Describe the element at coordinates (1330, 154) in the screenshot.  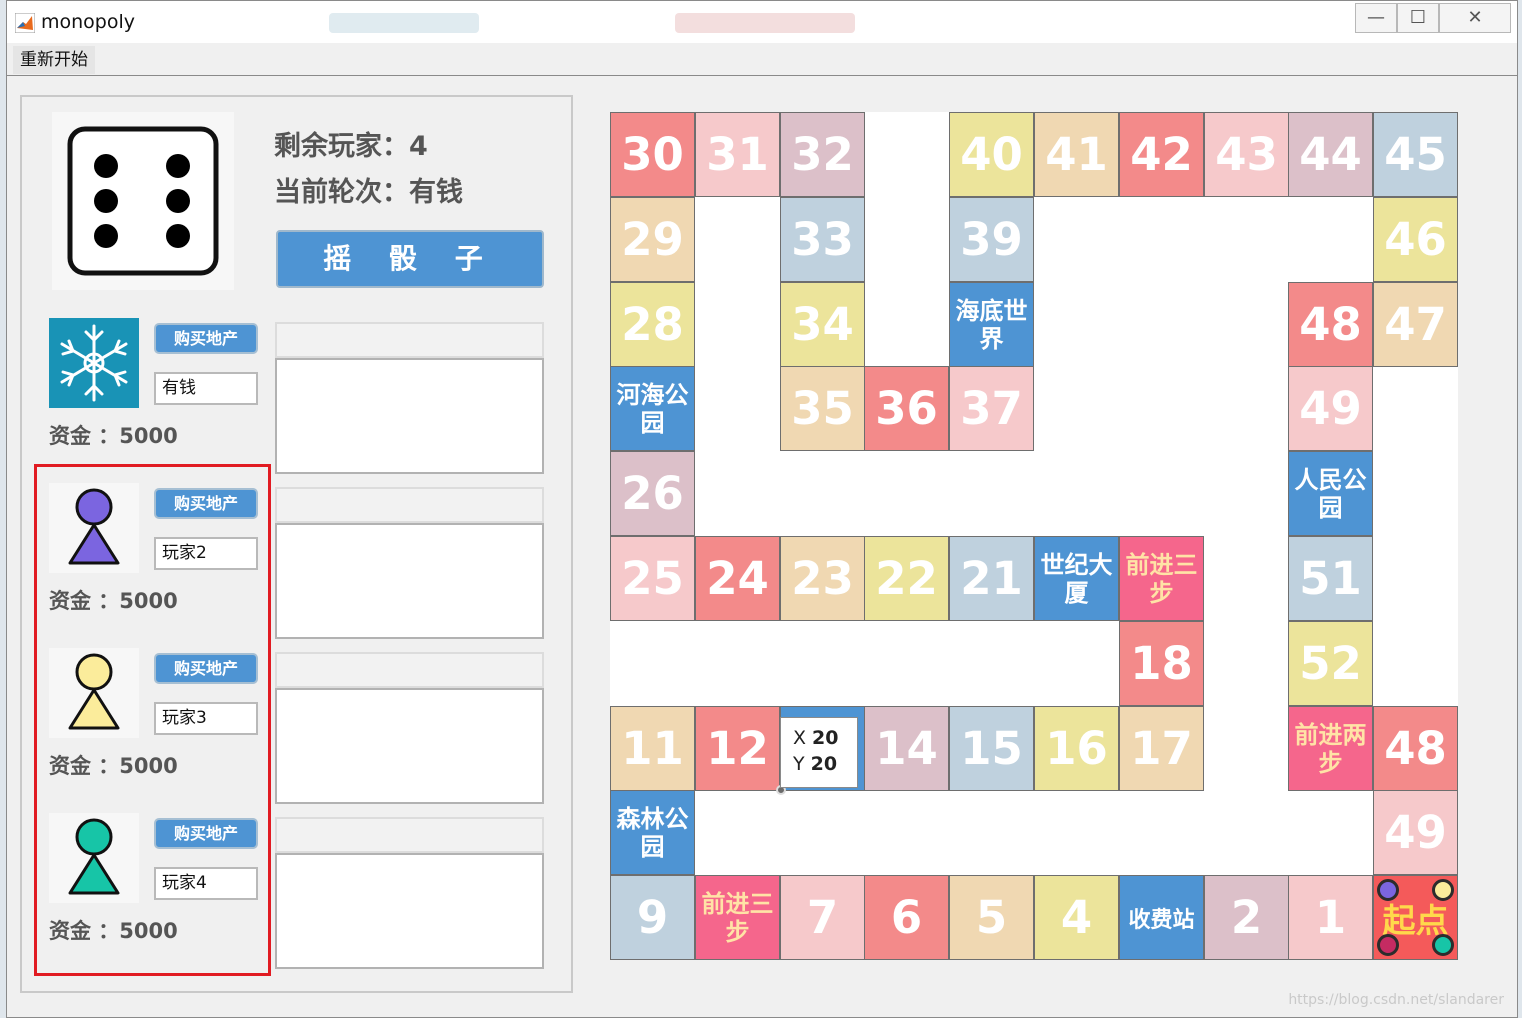
I see `board-tile: 44` at that location.